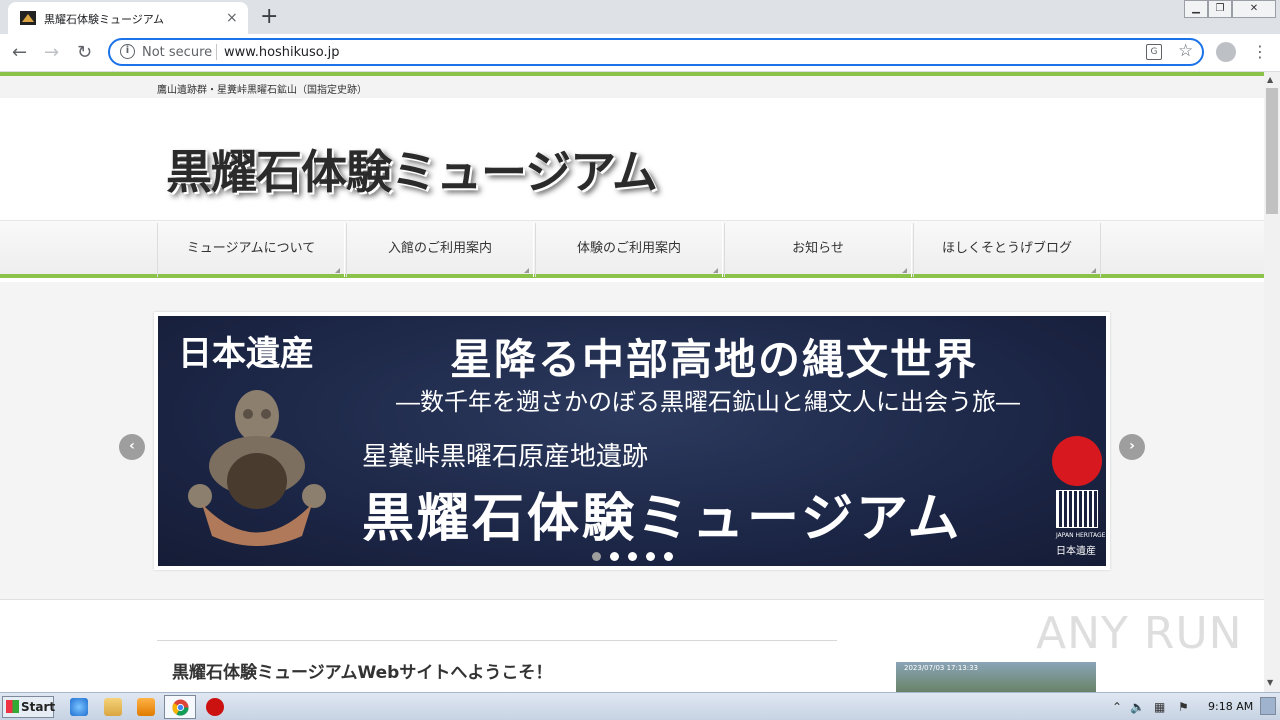 This screenshot has height=720, width=1280. What do you see at coordinates (84, 52) in the screenshot?
I see `reload-icon: ↻` at bounding box center [84, 52].